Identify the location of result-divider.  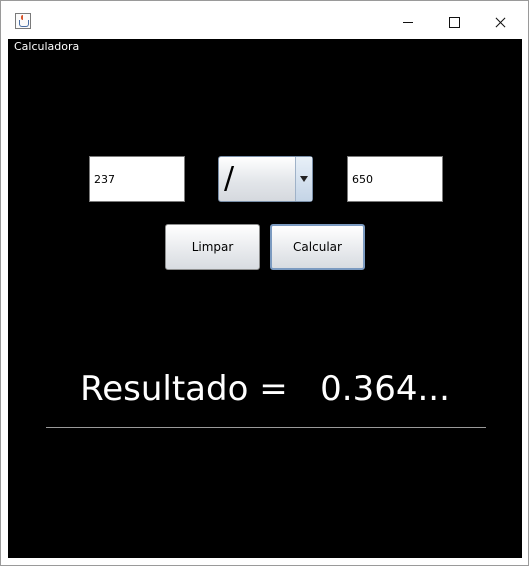
(266, 427).